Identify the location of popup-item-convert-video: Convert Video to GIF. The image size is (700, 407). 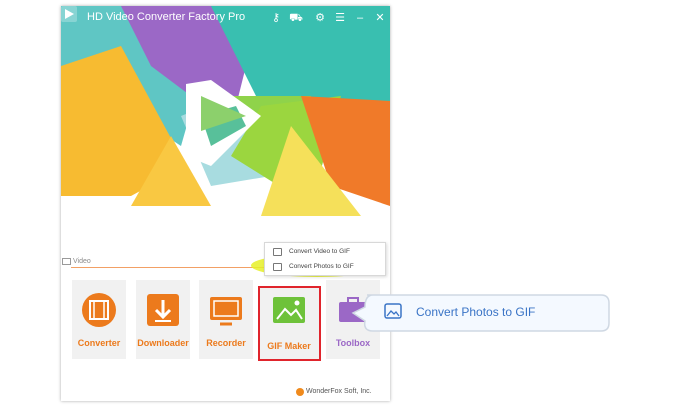
(325, 252).